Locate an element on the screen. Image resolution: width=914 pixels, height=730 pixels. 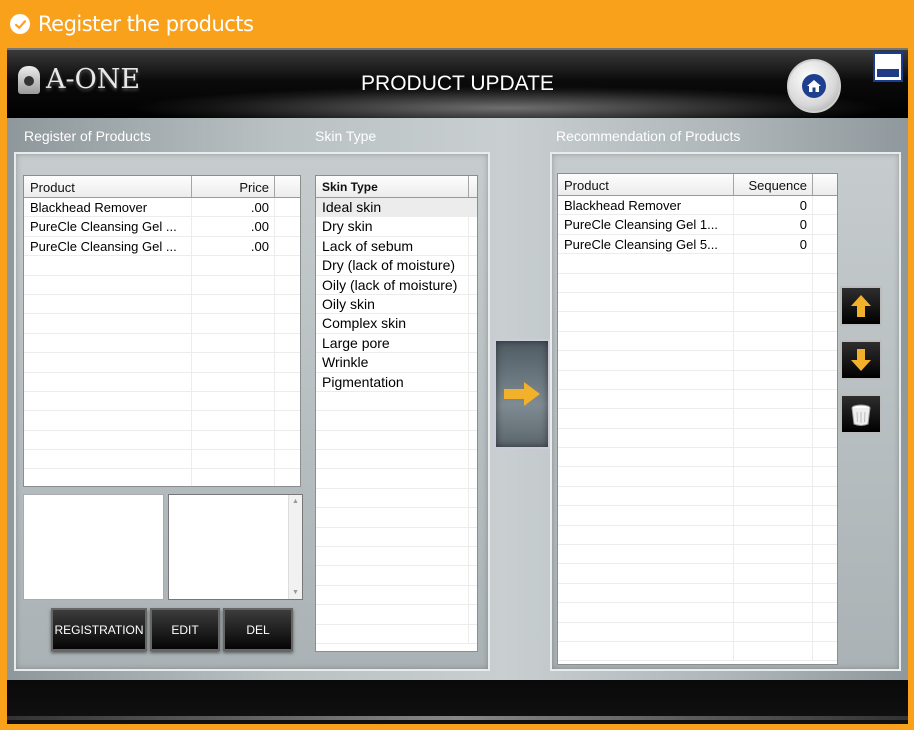
delete-recommendation-button is located at coordinates (861, 414).